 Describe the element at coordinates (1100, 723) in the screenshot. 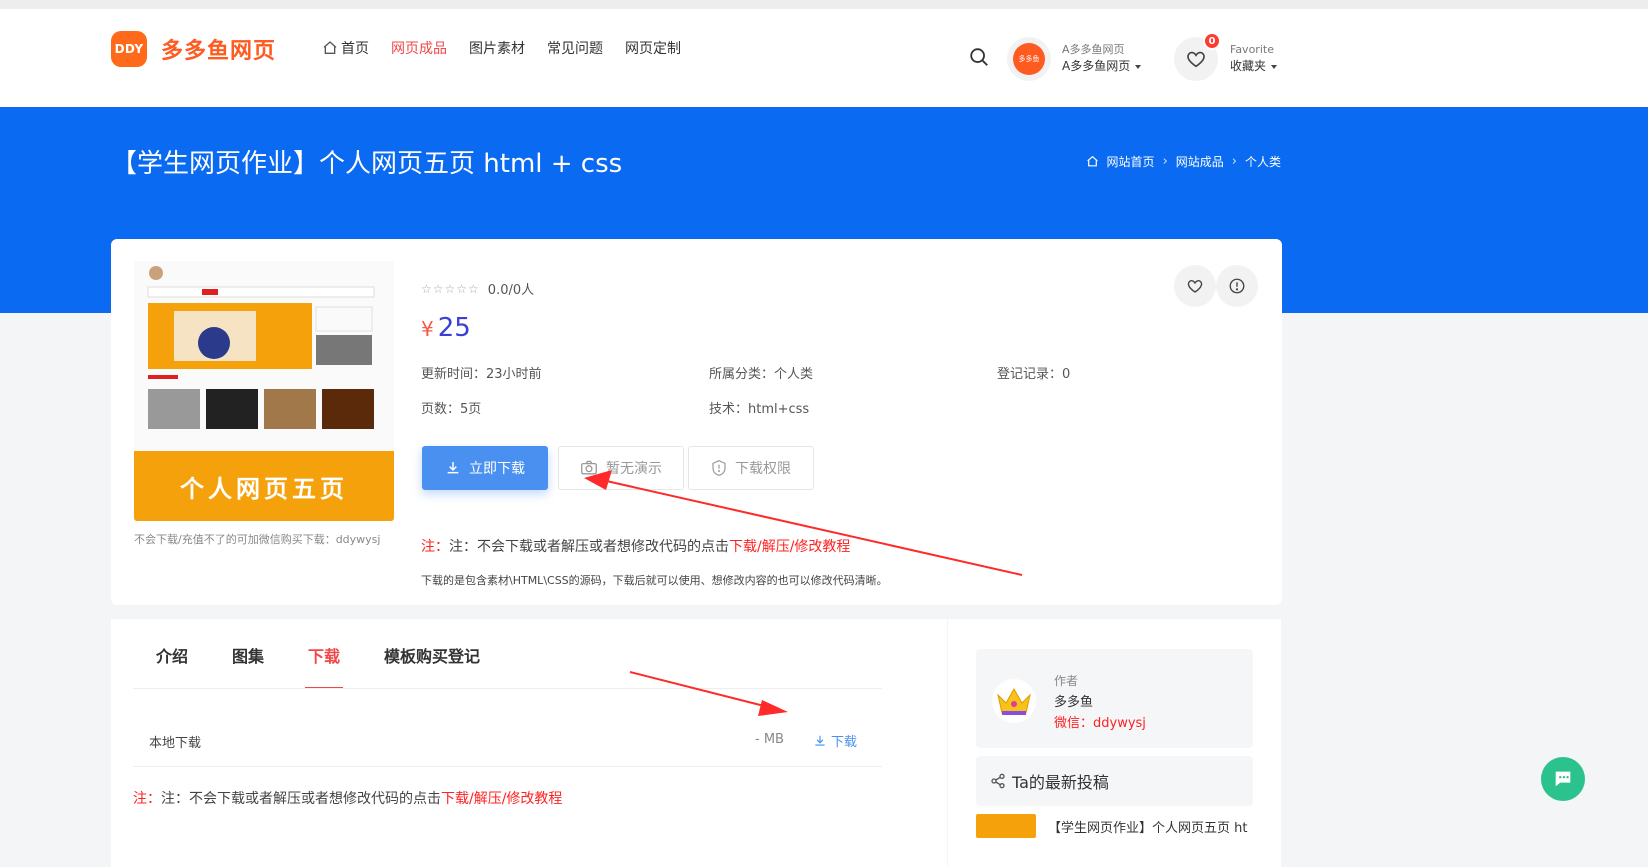

I see `author-wechat: 微信：ddywysj` at that location.